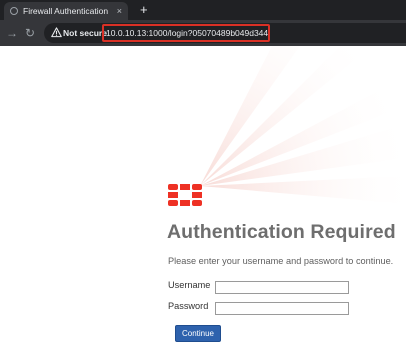  I want to click on page-title: Authentication Required, so click(281, 232).